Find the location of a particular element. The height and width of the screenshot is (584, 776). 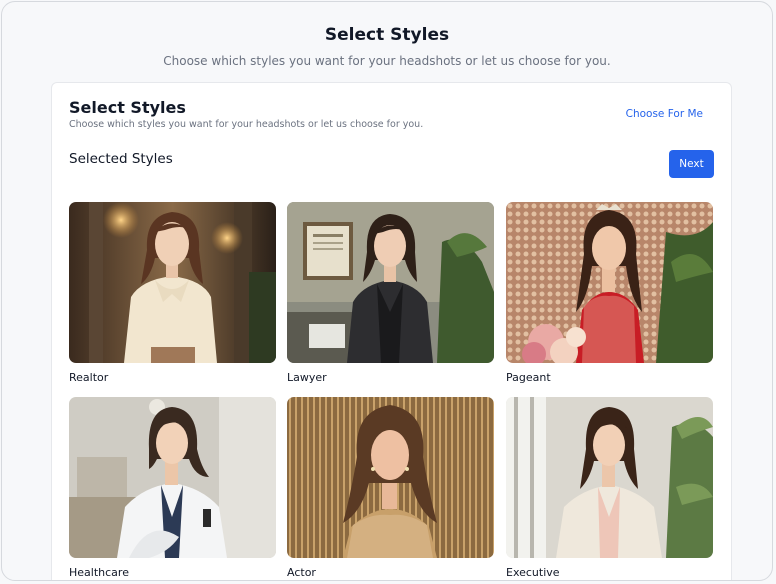

style-tile-executive: Executive is located at coordinates (609, 488).